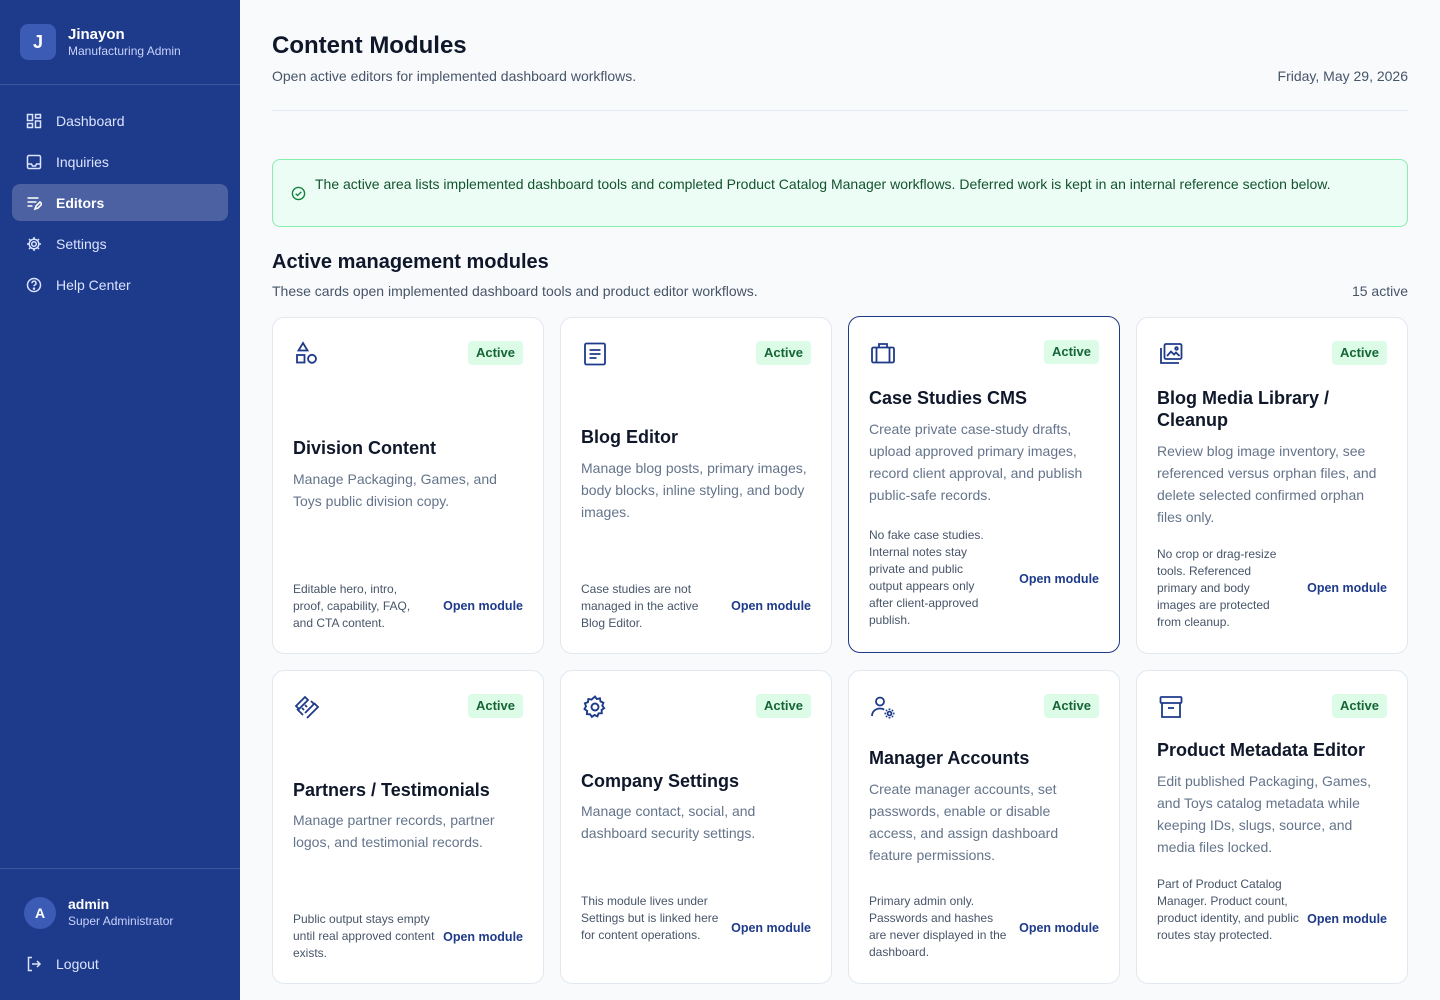  I want to click on inbox-icon, so click(34, 161).